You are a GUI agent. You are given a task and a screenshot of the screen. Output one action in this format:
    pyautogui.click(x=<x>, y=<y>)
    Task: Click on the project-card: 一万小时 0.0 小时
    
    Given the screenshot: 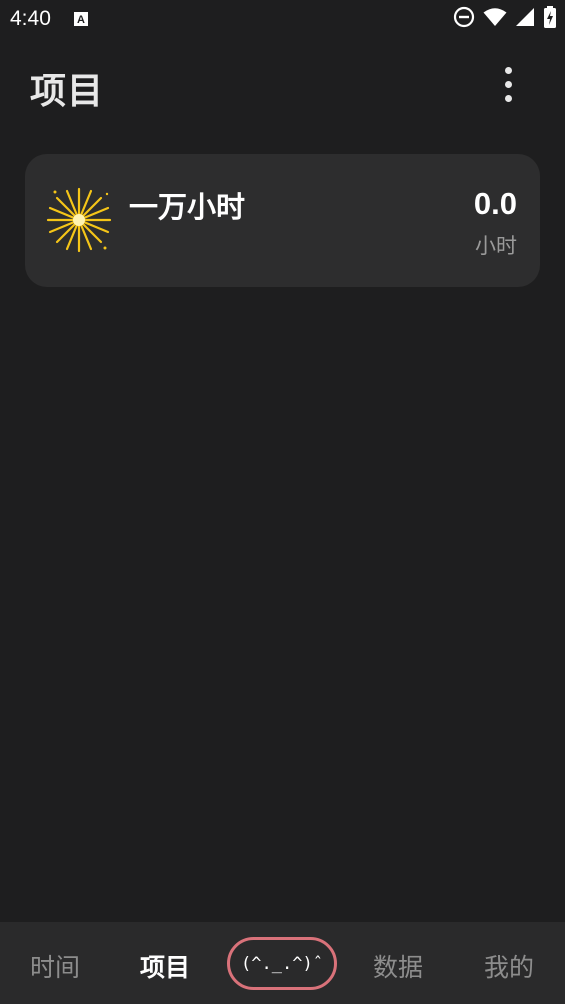 What is the action you would take?
    pyautogui.click(x=282, y=220)
    